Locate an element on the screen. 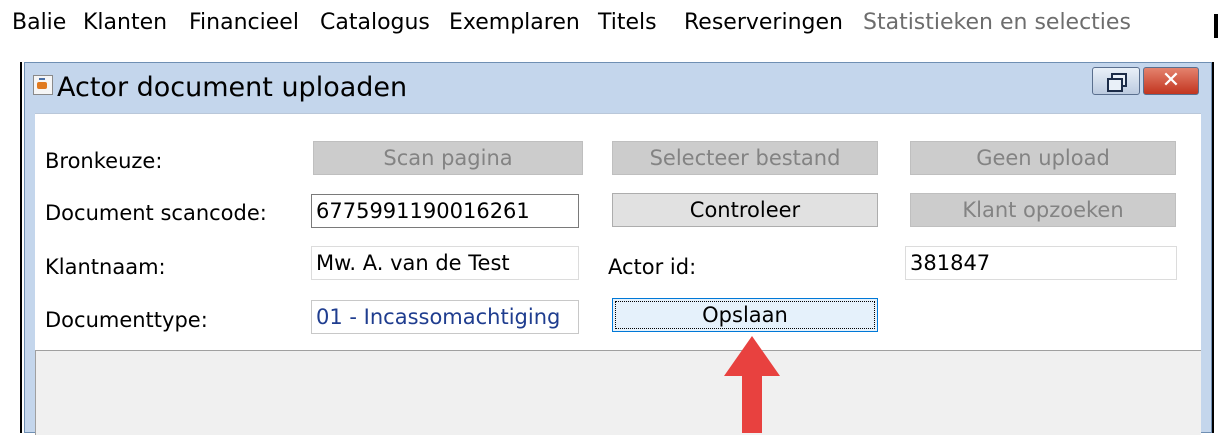  close-button: ✕ is located at coordinates (1171, 81).